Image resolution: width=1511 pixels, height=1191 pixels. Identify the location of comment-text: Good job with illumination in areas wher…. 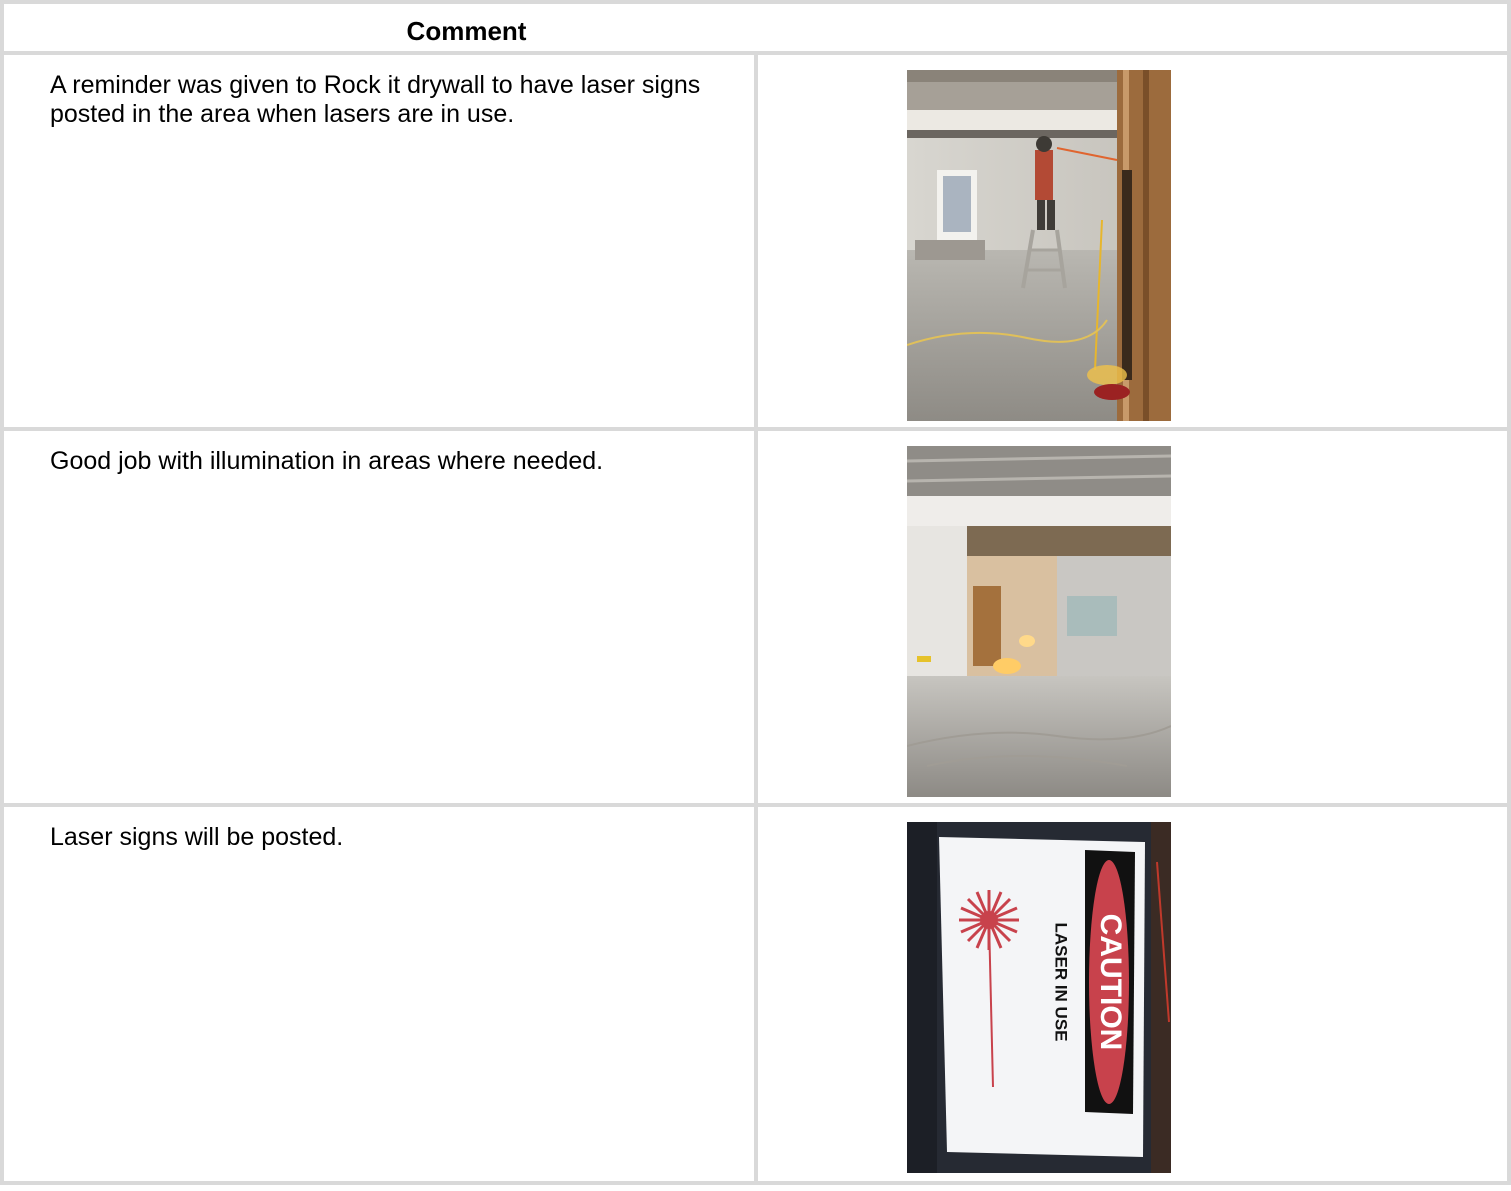
(327, 461).